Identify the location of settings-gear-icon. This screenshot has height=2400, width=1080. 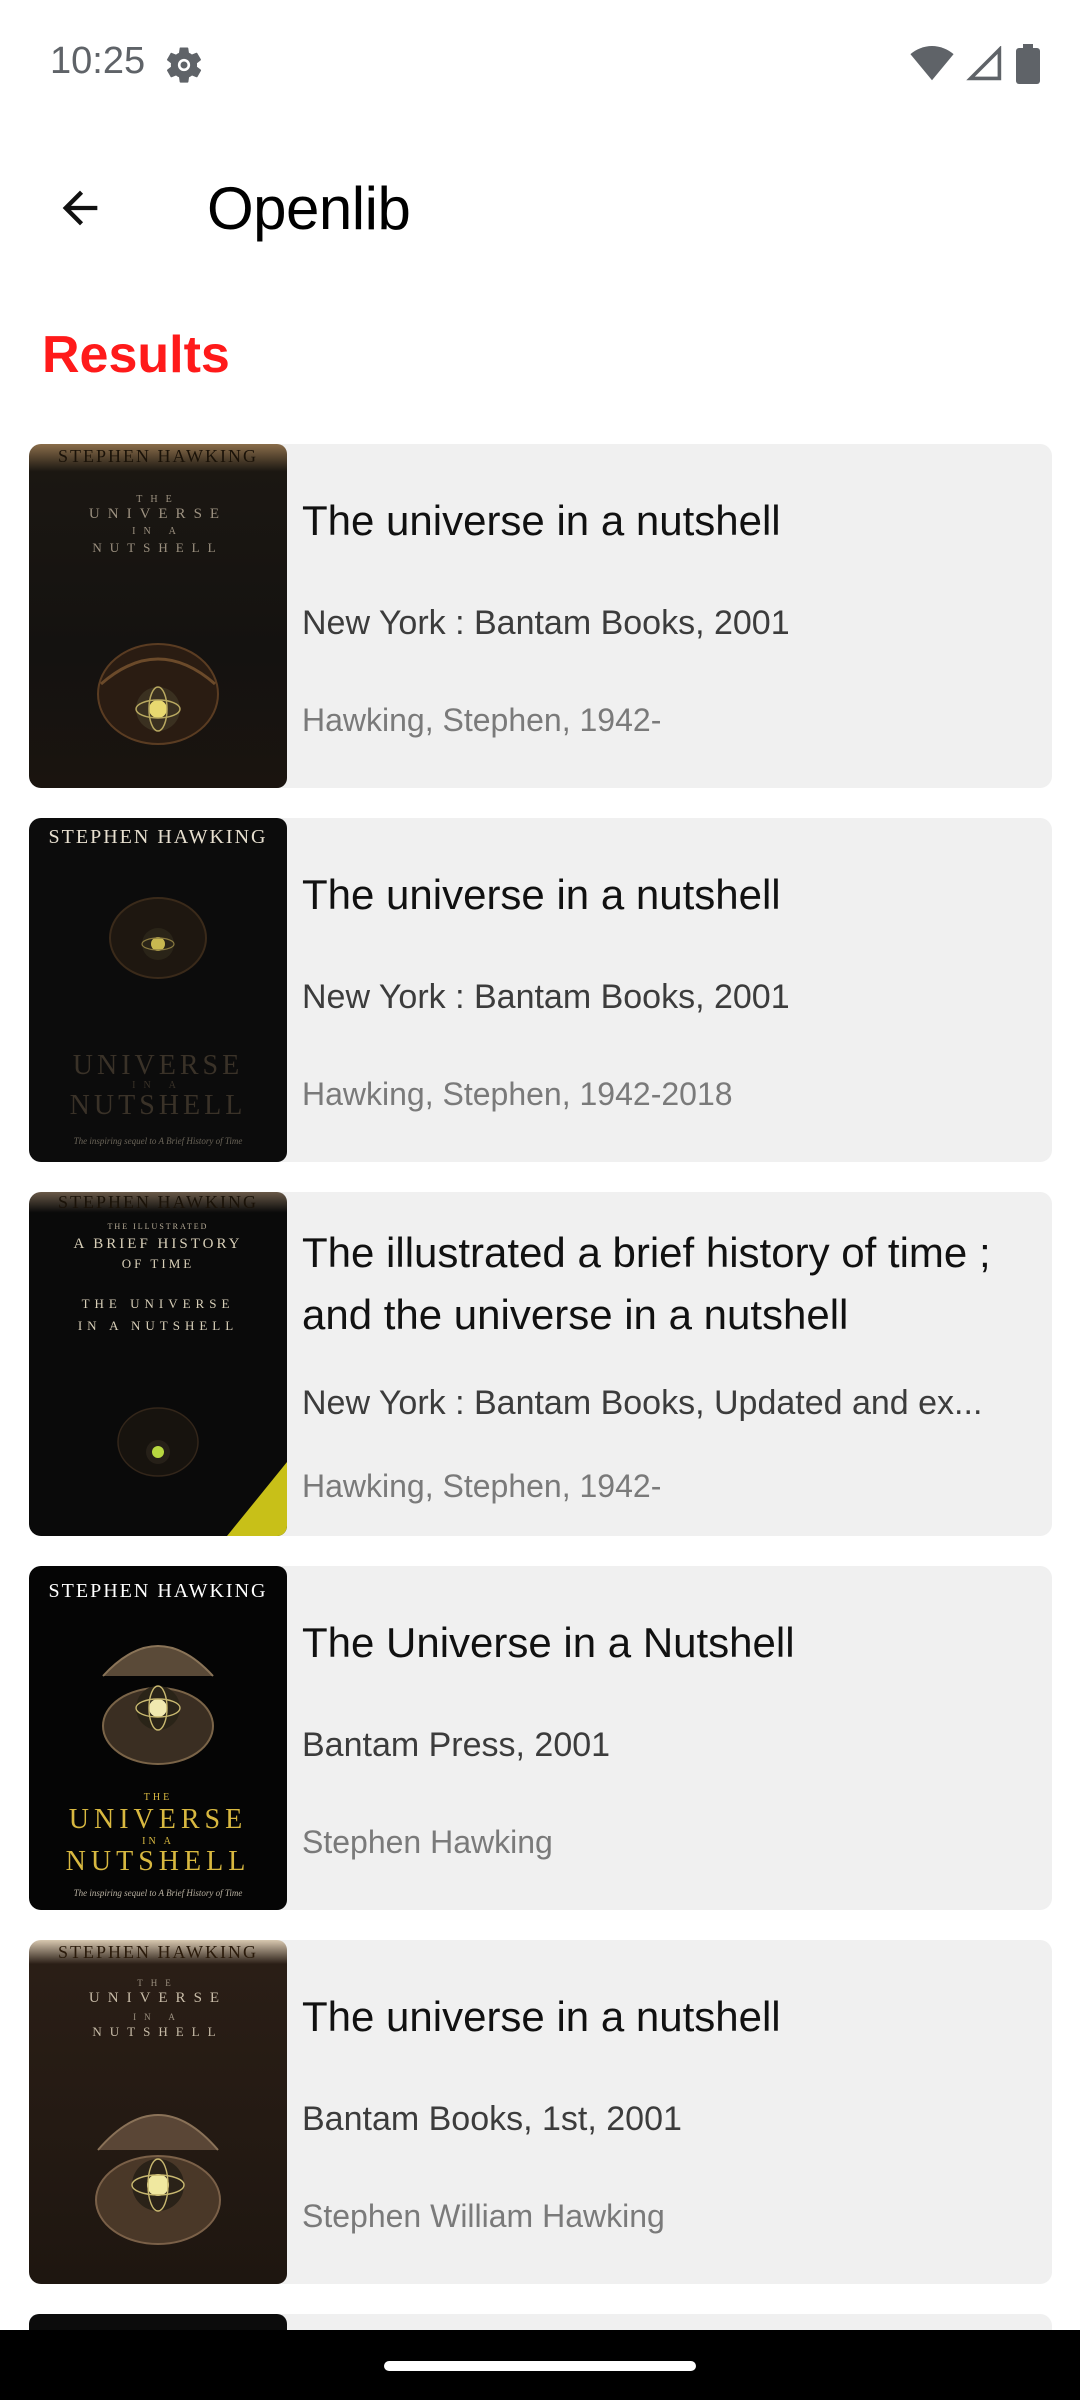
(184, 65).